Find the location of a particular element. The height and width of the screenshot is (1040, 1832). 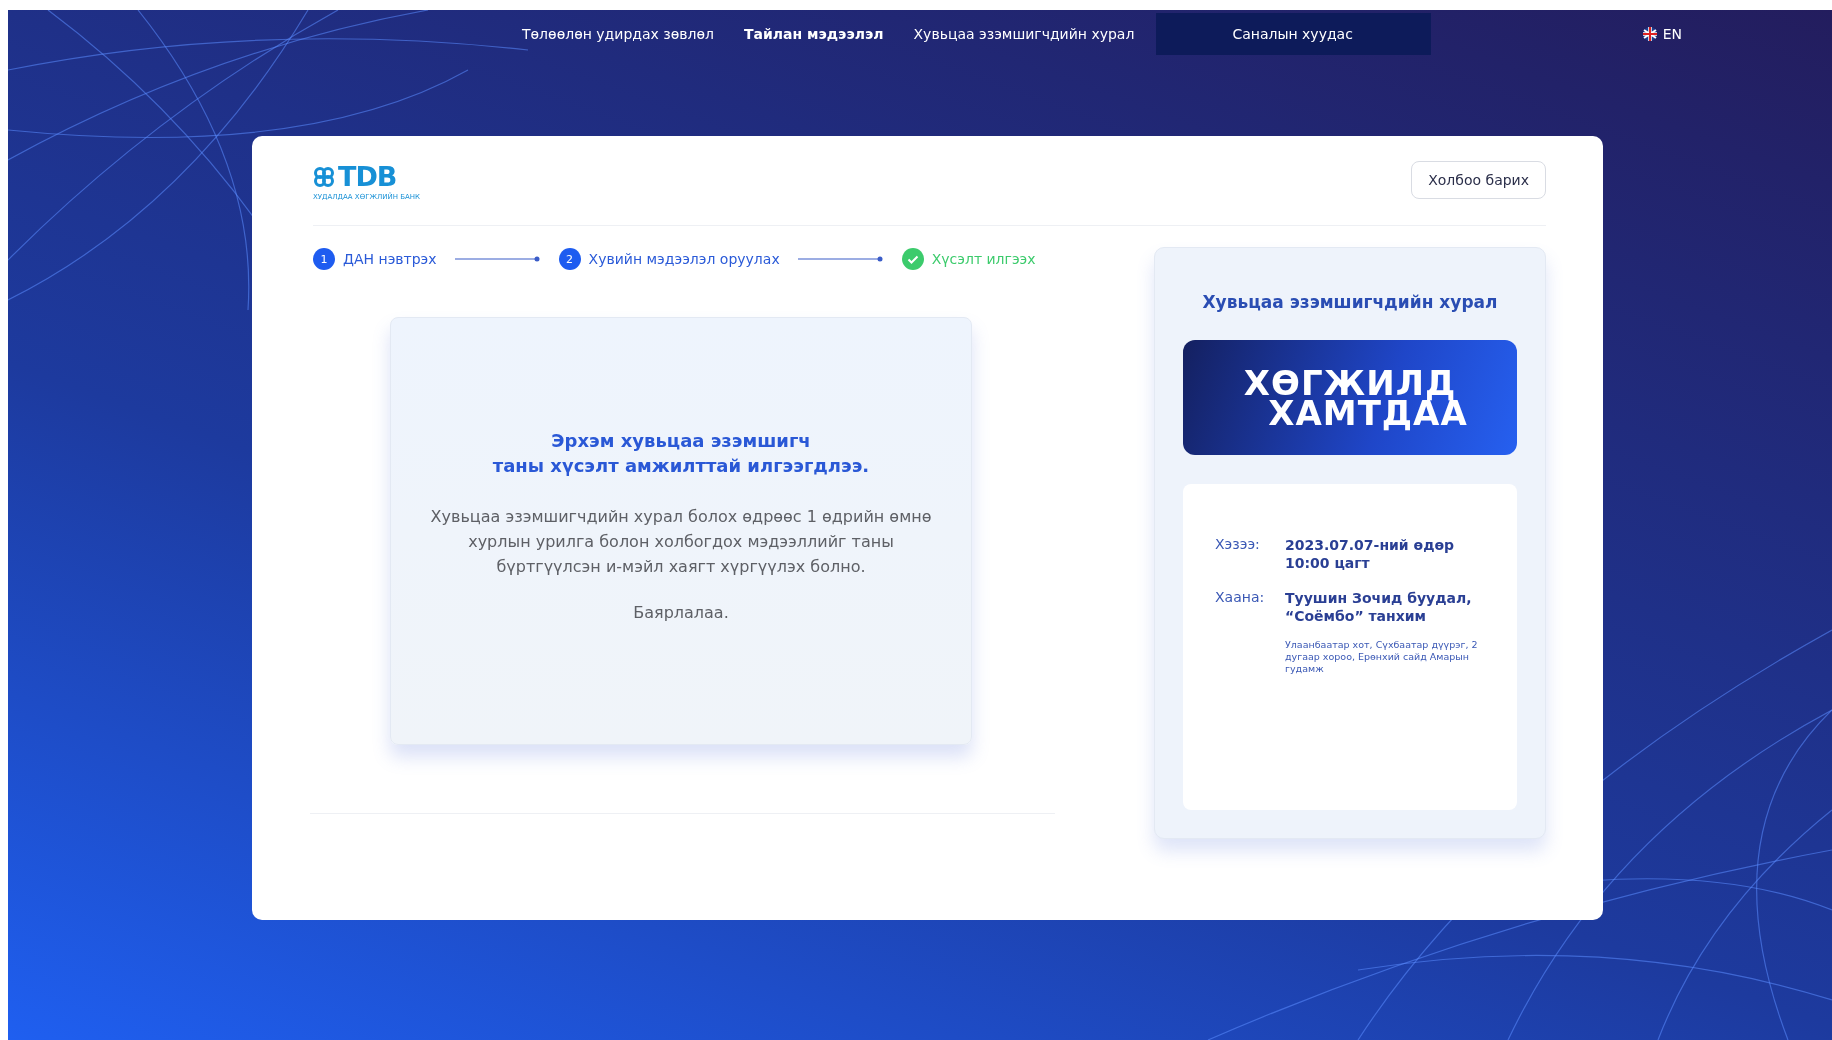

language-link: EN is located at coordinates (1672, 34).